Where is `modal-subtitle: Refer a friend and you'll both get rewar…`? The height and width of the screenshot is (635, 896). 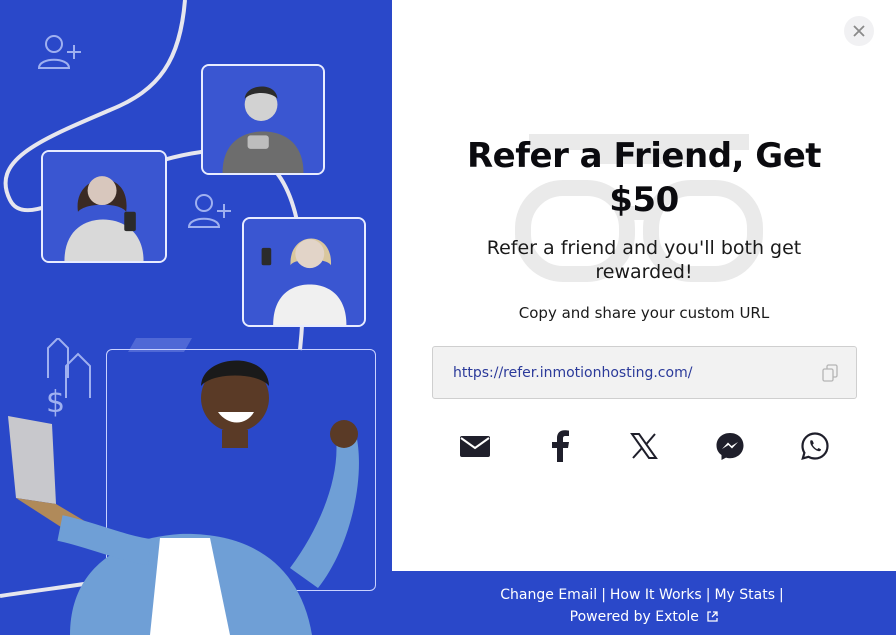 modal-subtitle: Refer a friend and you'll both get rewar… is located at coordinates (644, 260).